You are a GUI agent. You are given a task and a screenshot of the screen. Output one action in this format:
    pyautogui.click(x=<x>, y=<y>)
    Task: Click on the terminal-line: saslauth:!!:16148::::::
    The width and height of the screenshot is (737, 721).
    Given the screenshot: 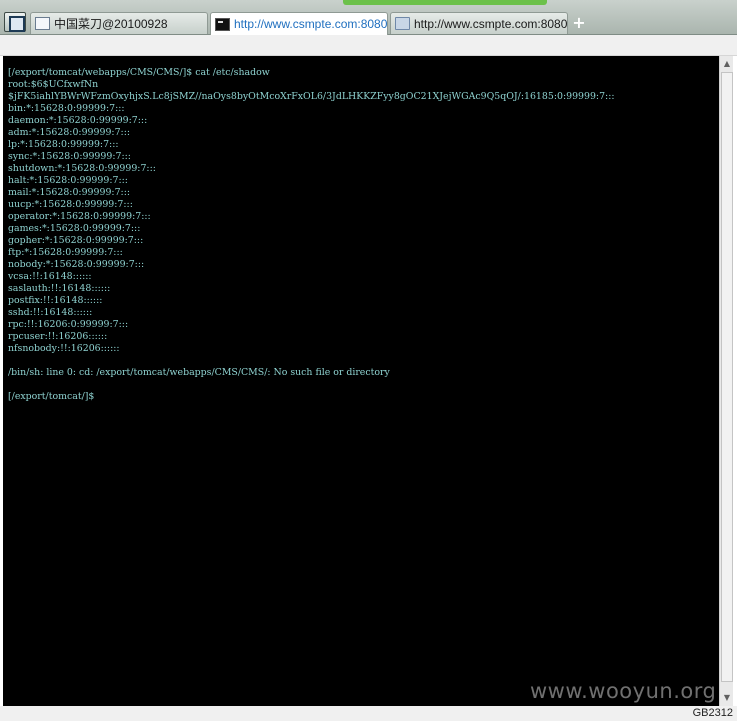 What is the action you would take?
    pyautogui.click(x=59, y=288)
    